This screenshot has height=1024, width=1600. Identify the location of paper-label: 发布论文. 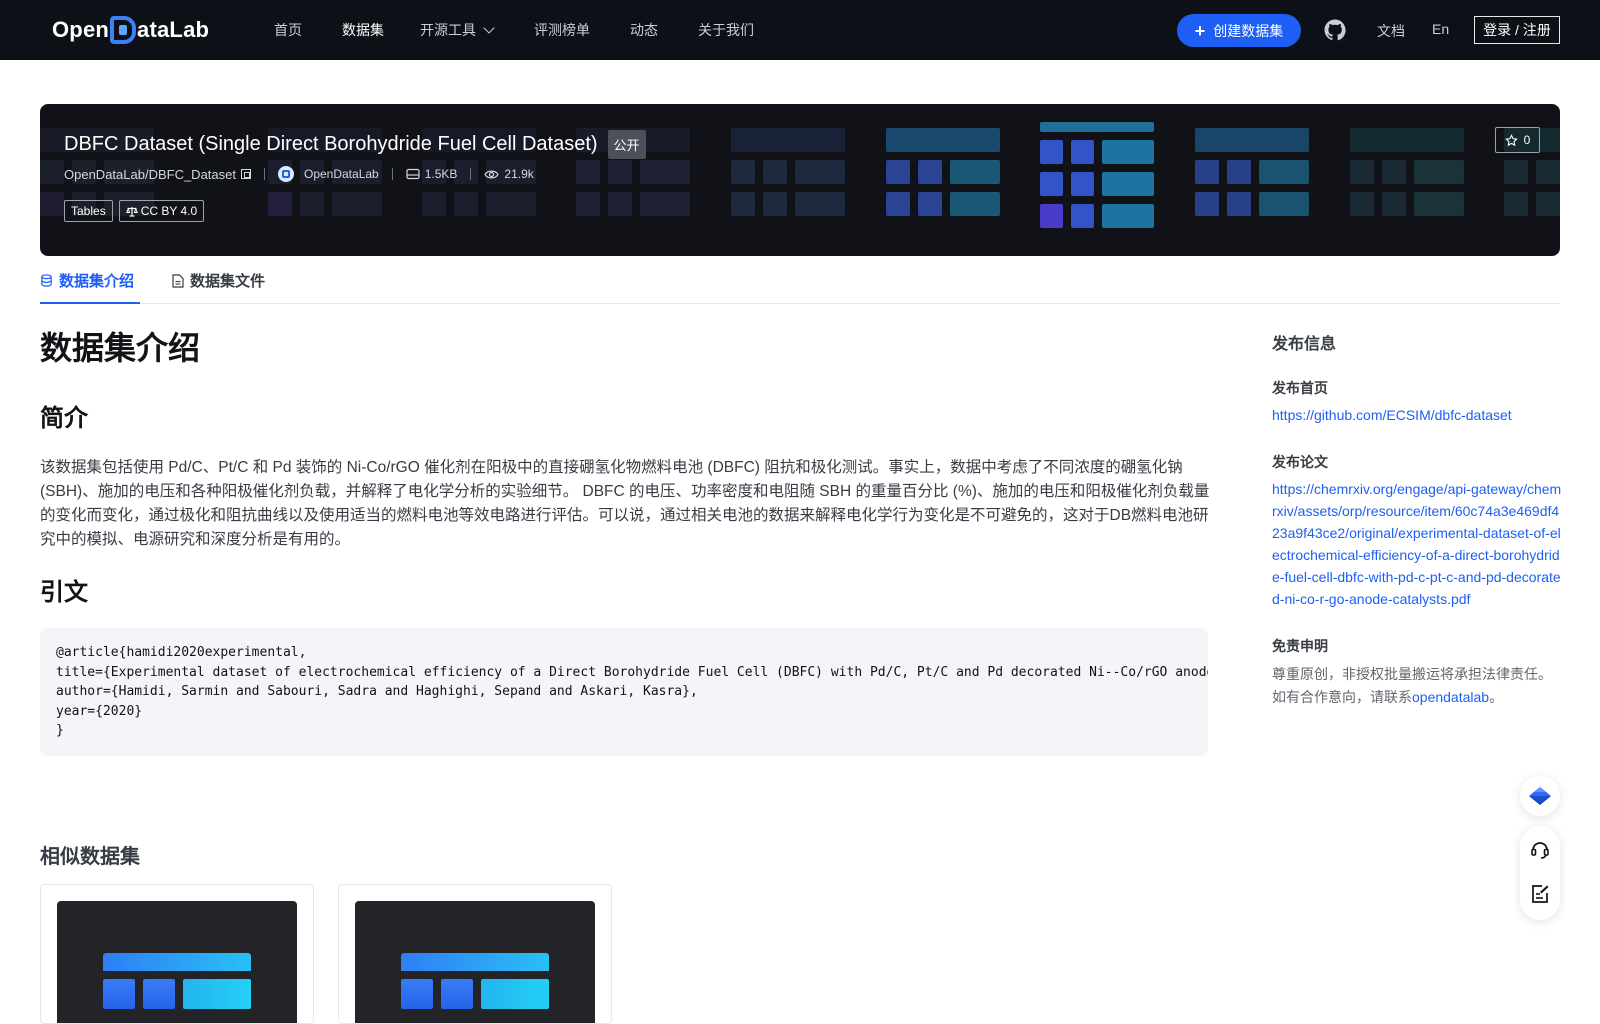
(1300, 462).